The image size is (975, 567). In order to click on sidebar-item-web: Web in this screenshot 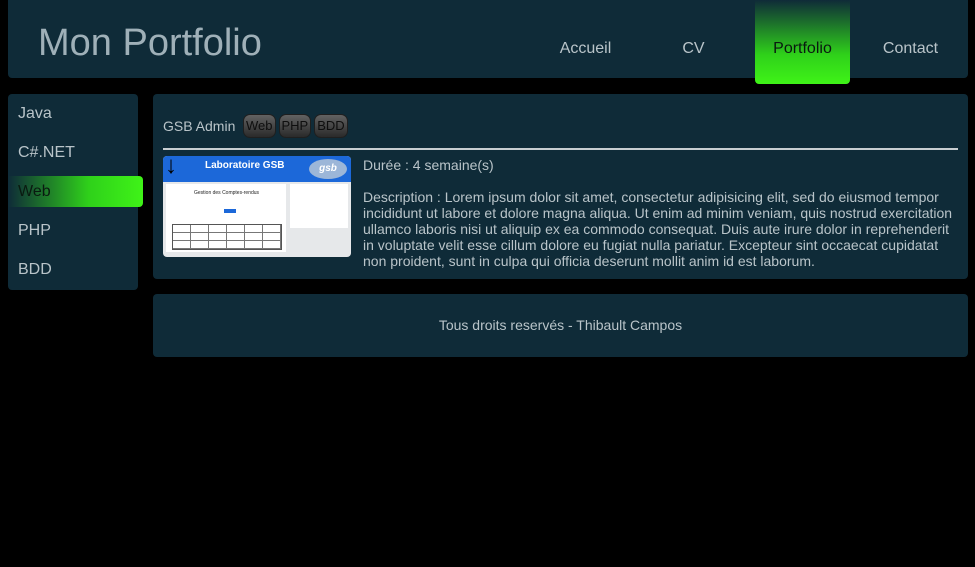, I will do `click(75, 191)`.